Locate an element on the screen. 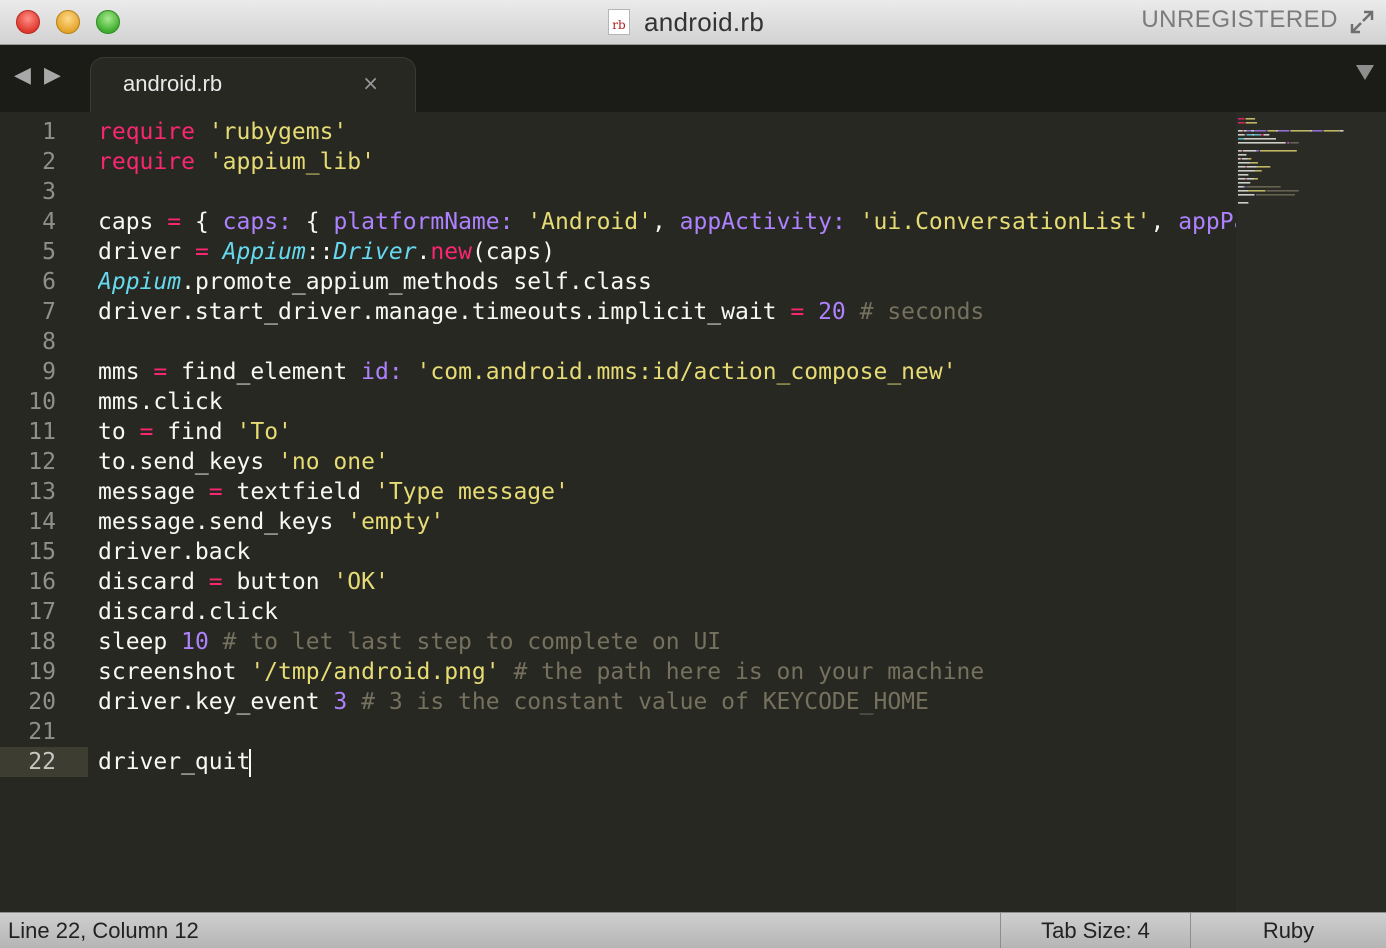 The height and width of the screenshot is (948, 1386). line-number: 5 is located at coordinates (49, 252).